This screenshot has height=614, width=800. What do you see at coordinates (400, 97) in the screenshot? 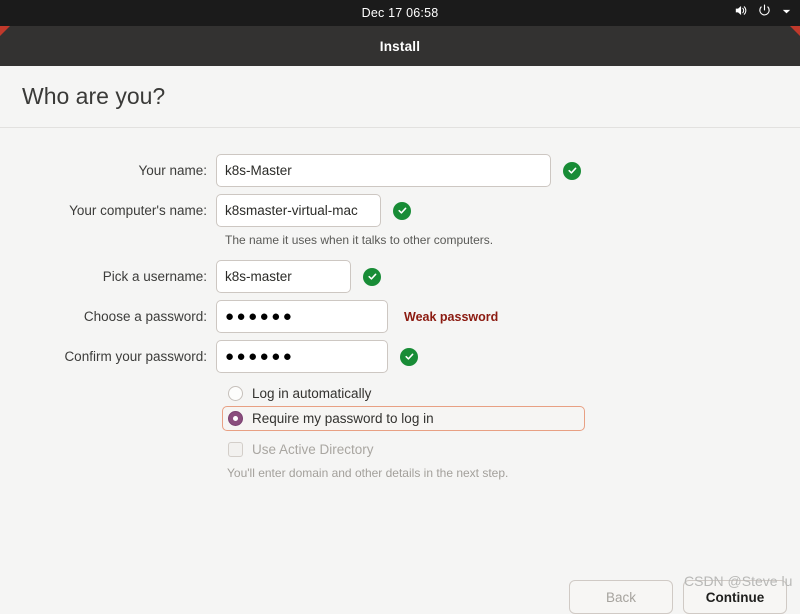
I see `page-header: Who are you?` at bounding box center [400, 97].